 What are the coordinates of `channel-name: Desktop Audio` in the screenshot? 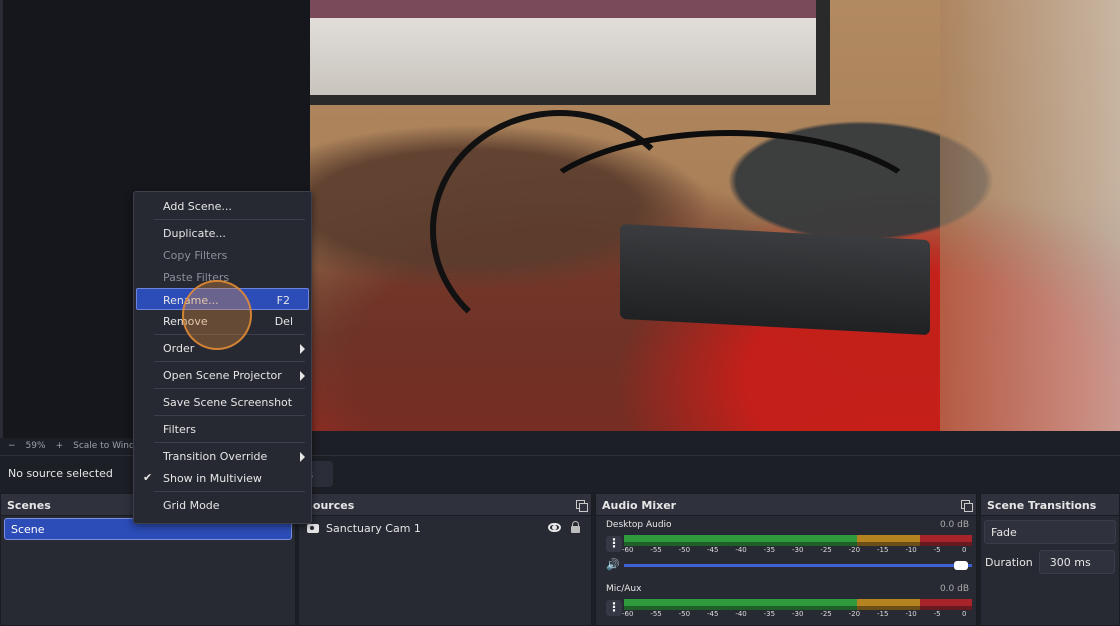 It's located at (639, 525).